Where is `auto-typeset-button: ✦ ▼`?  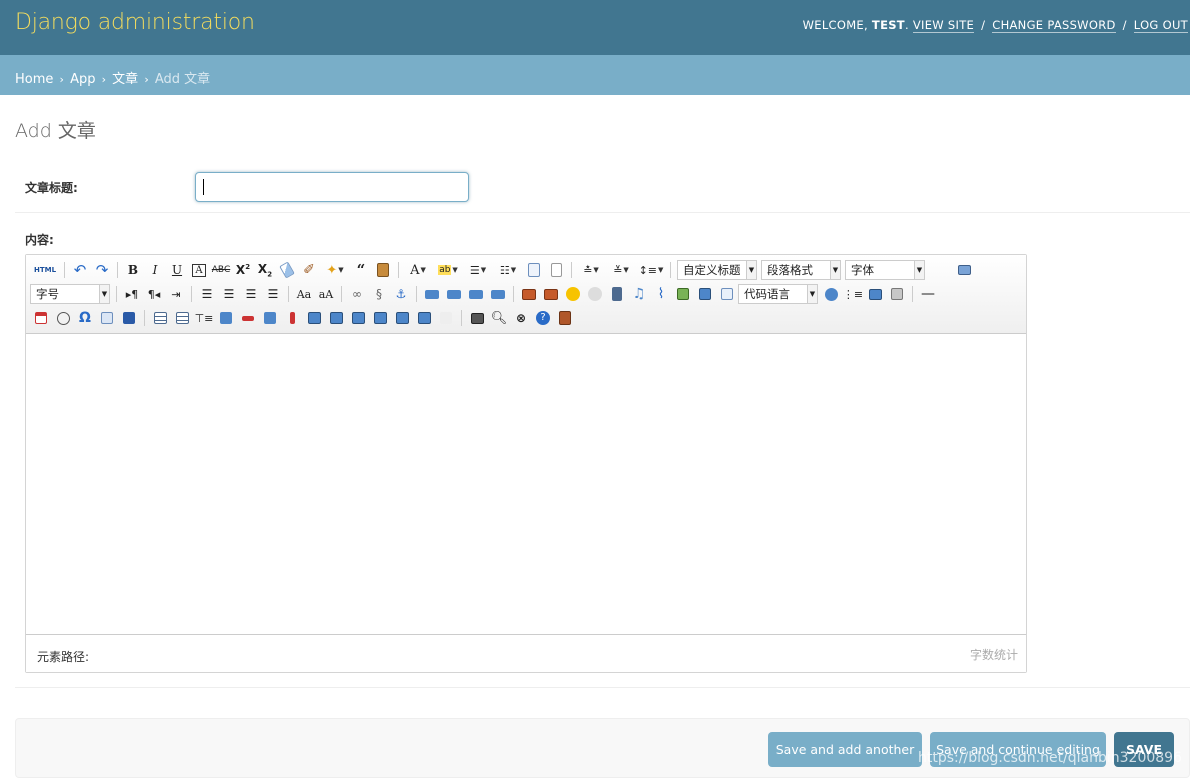 auto-typeset-button: ✦ ▼ is located at coordinates (335, 270).